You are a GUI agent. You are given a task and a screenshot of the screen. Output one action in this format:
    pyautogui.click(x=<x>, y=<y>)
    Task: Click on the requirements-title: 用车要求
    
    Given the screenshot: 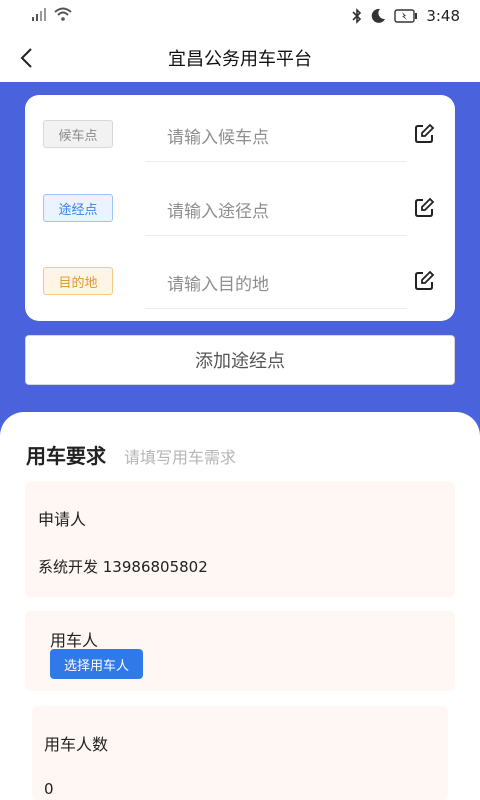 What is the action you would take?
    pyautogui.click(x=66, y=456)
    